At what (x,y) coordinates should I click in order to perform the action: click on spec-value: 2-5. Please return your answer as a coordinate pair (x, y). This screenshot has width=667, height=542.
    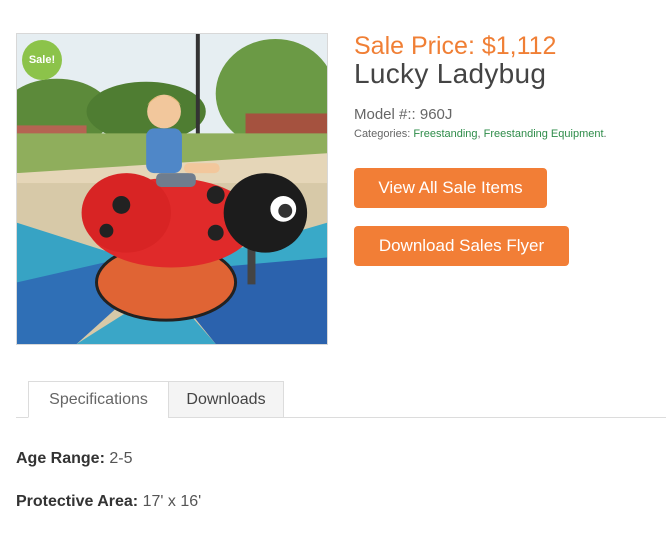
    Looking at the image, I should click on (121, 458).